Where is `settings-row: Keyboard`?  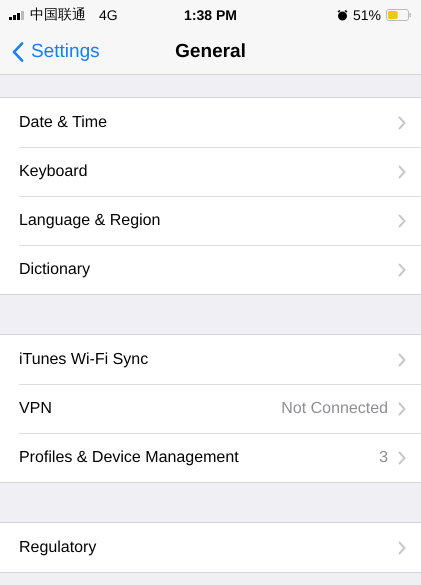
settings-row: Keyboard is located at coordinates (210, 171).